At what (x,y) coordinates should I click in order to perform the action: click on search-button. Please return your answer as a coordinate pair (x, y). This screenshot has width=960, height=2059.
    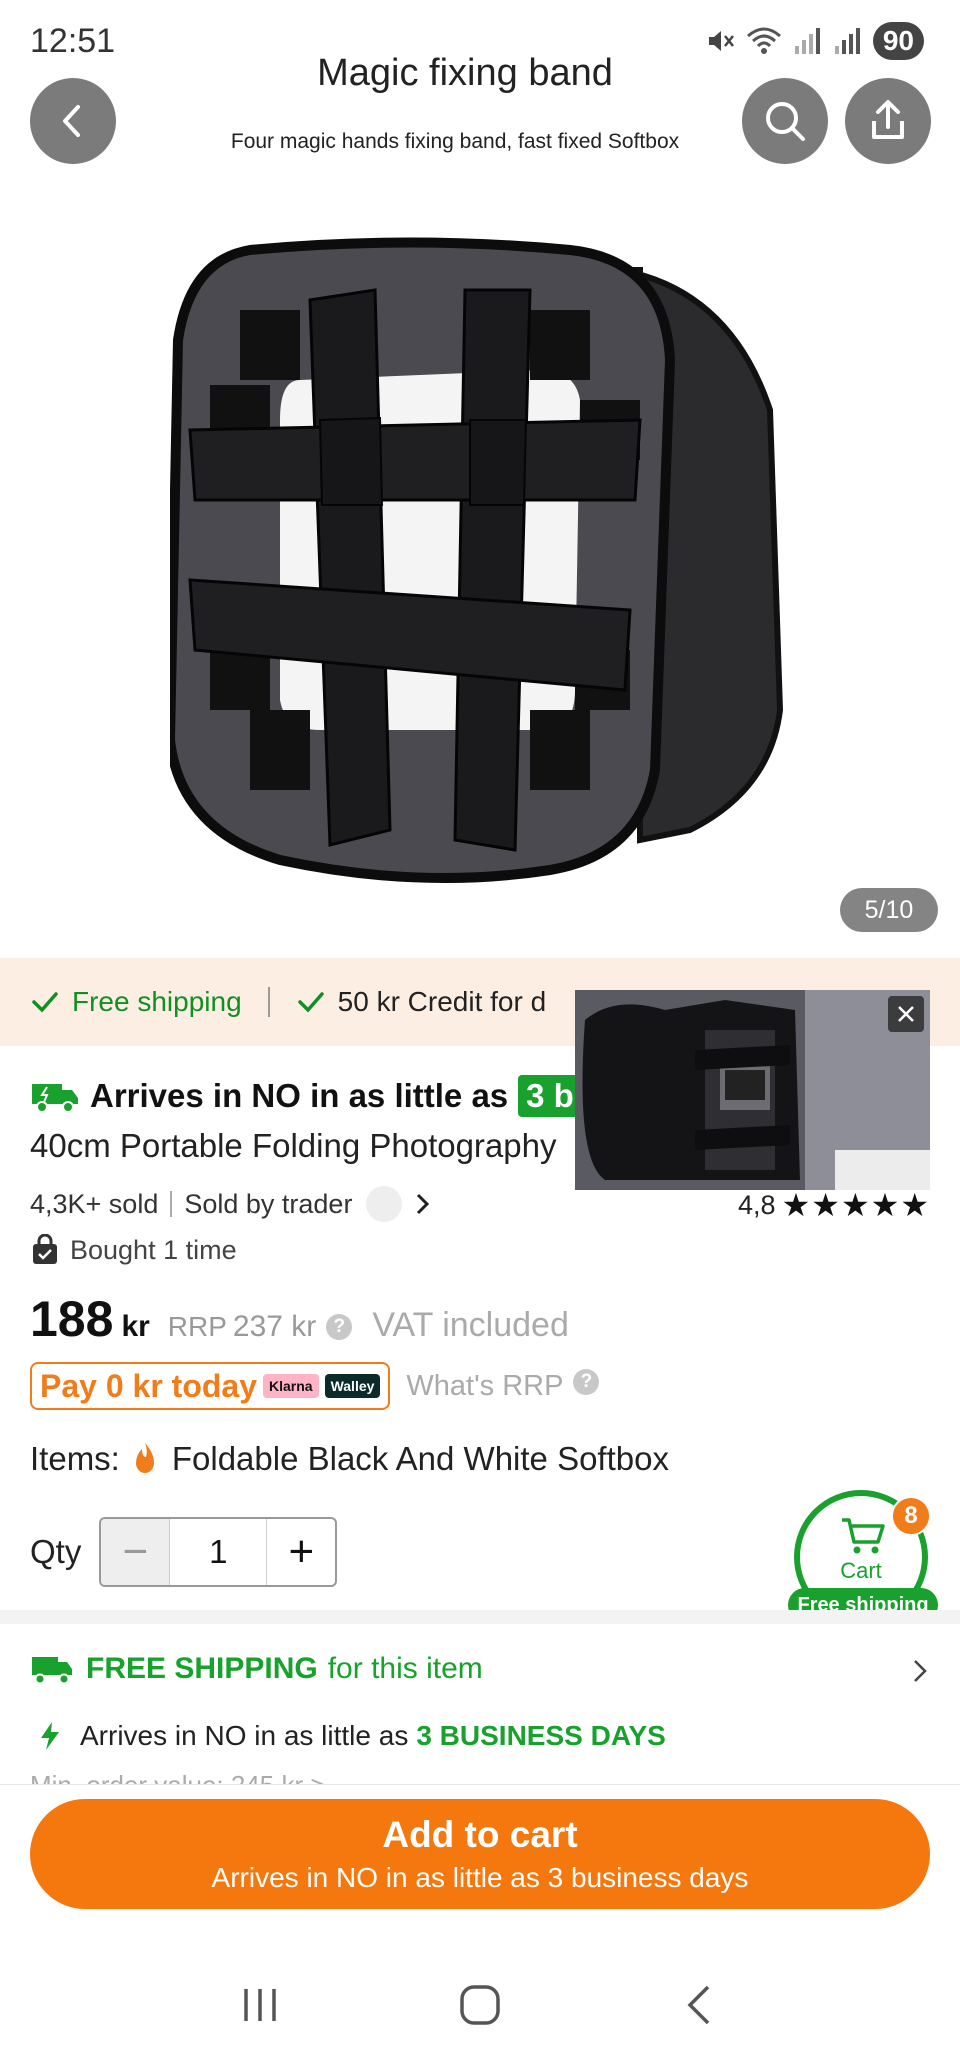
    Looking at the image, I should click on (785, 121).